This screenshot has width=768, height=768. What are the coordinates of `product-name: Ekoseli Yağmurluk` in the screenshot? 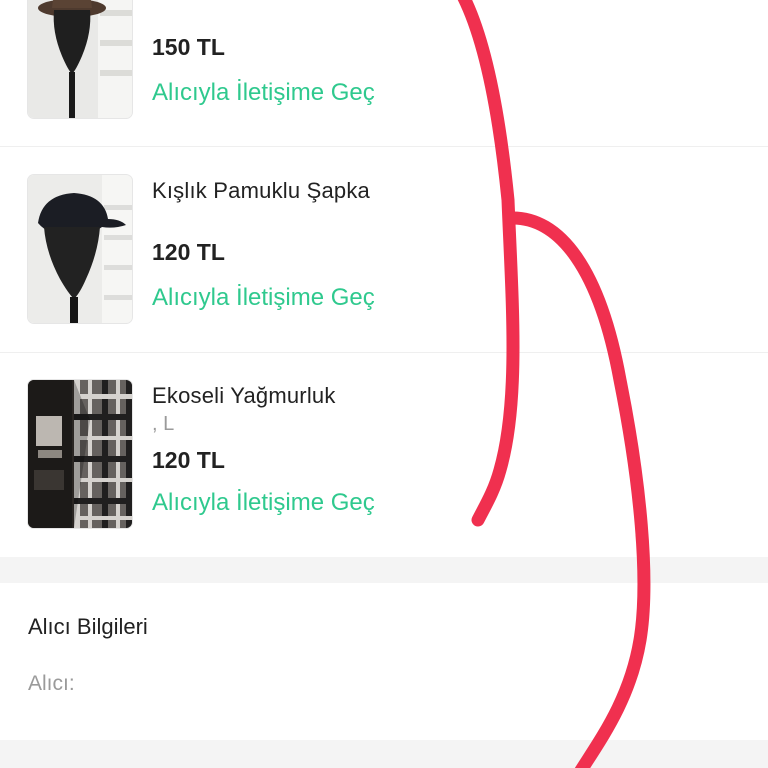 It's located at (244, 395).